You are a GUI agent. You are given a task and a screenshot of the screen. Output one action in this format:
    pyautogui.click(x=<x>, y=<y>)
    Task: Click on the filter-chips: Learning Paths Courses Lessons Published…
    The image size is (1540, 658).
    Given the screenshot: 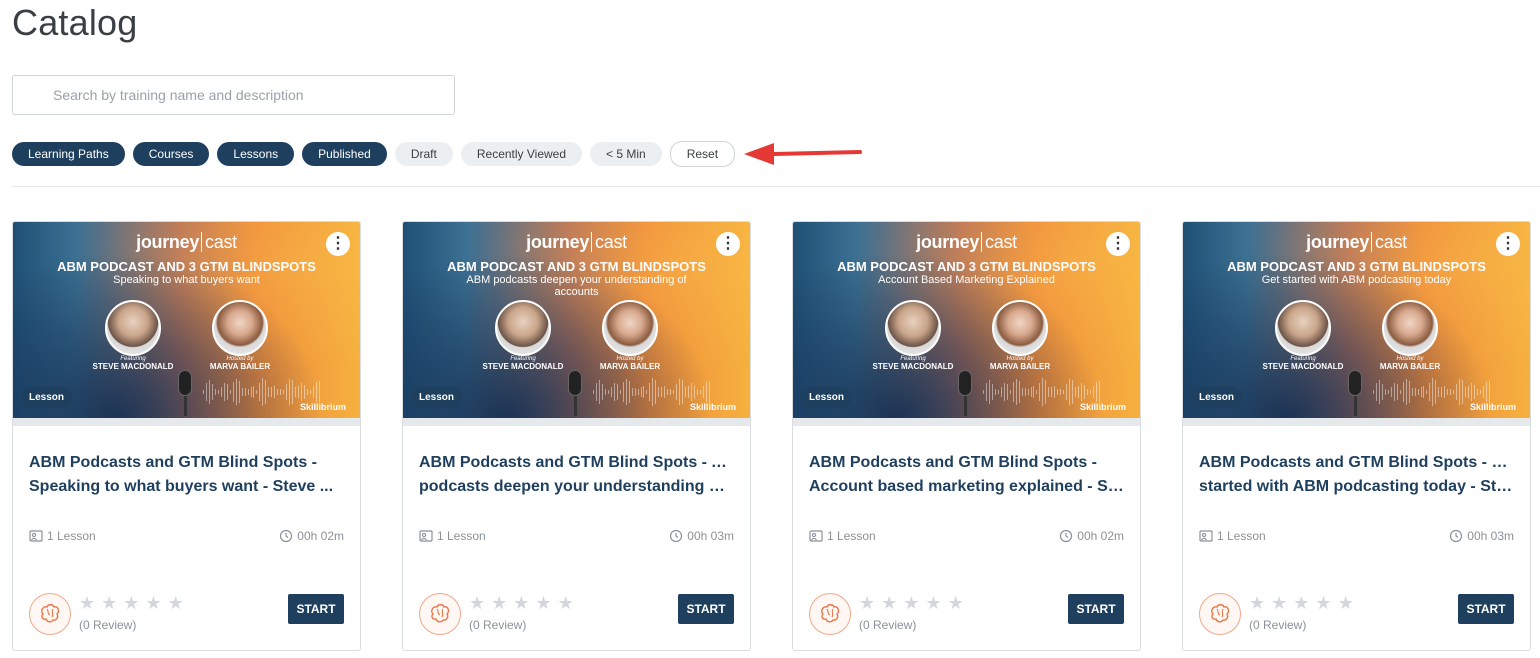 What is the action you would take?
    pyautogui.click(x=374, y=154)
    